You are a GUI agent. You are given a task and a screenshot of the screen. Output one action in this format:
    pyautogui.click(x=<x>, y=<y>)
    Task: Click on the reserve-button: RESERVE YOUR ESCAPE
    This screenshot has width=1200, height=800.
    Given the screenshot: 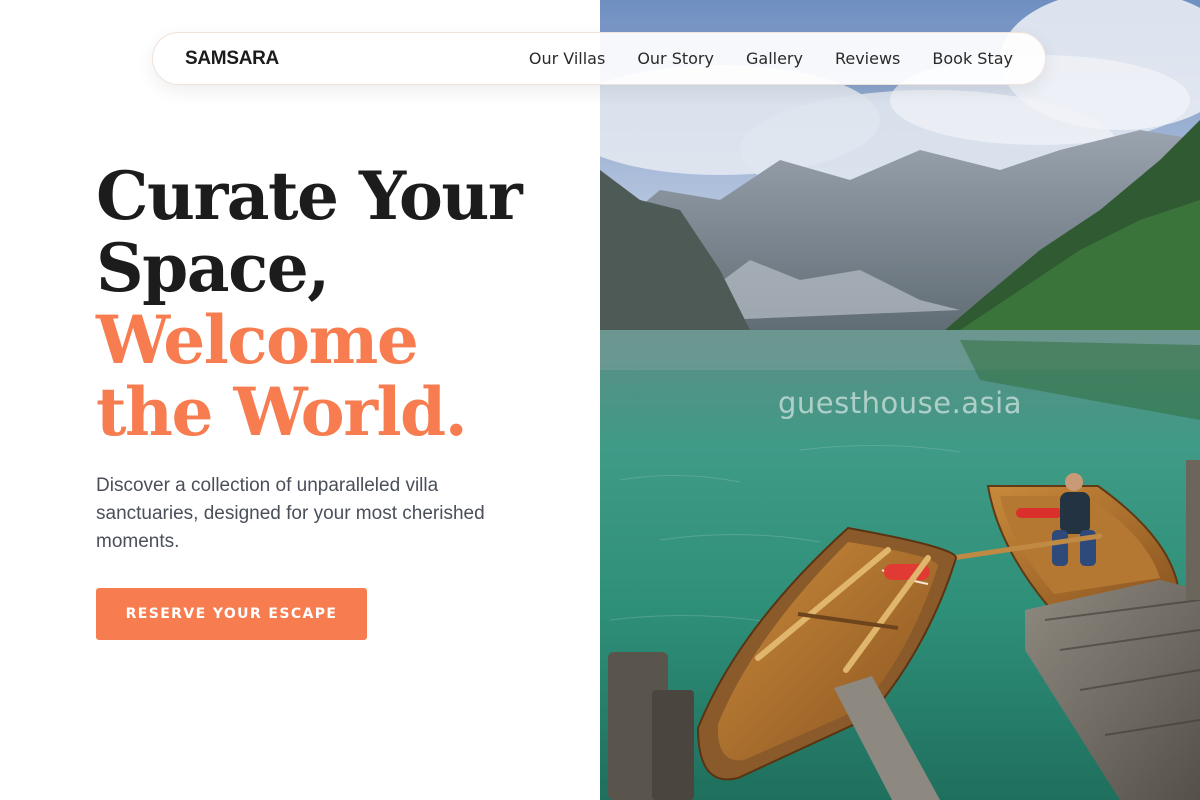 What is the action you would take?
    pyautogui.click(x=231, y=614)
    